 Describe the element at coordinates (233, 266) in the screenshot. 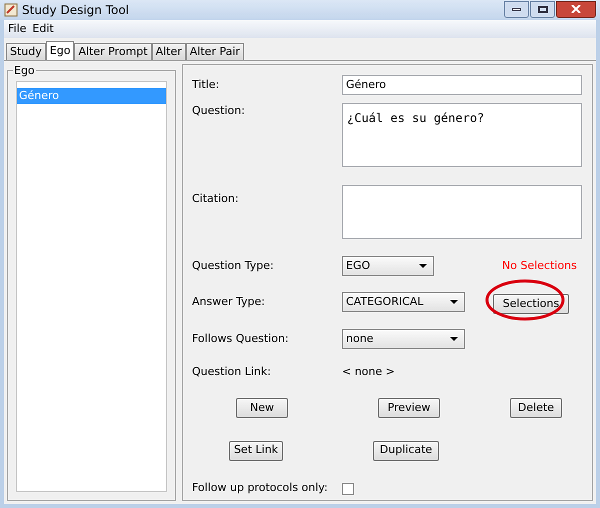

I see `field-label: Question Type:` at that location.